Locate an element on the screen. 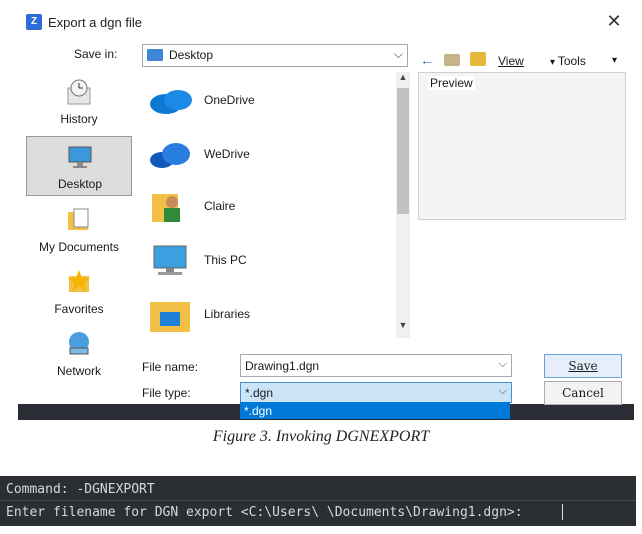  title-bar: Z Export a dgn file ✕ is located at coordinates (326, 22).